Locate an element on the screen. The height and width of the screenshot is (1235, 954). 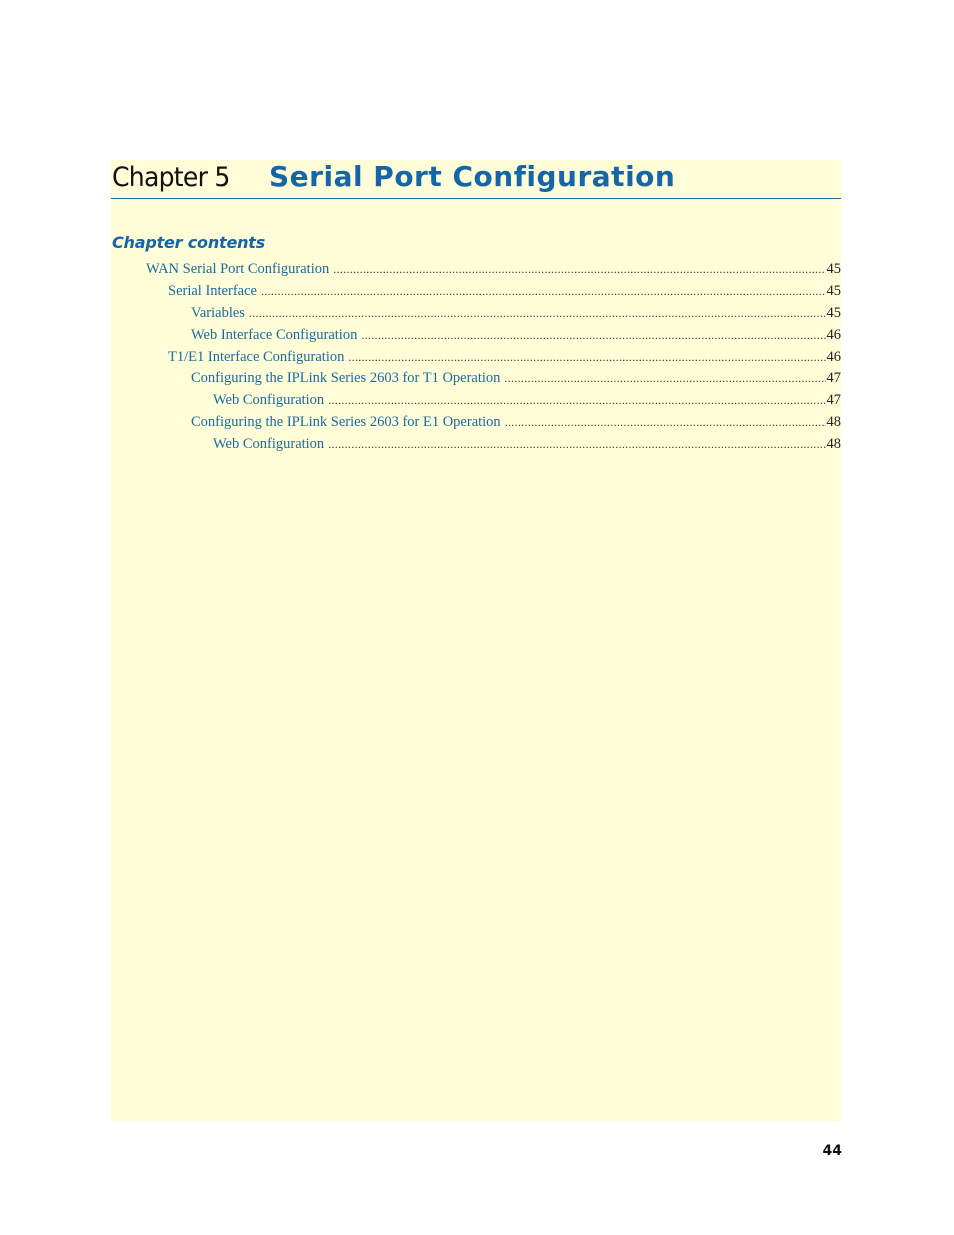
toc-entry: Serial Interface 45 is located at coordinates (476, 292).